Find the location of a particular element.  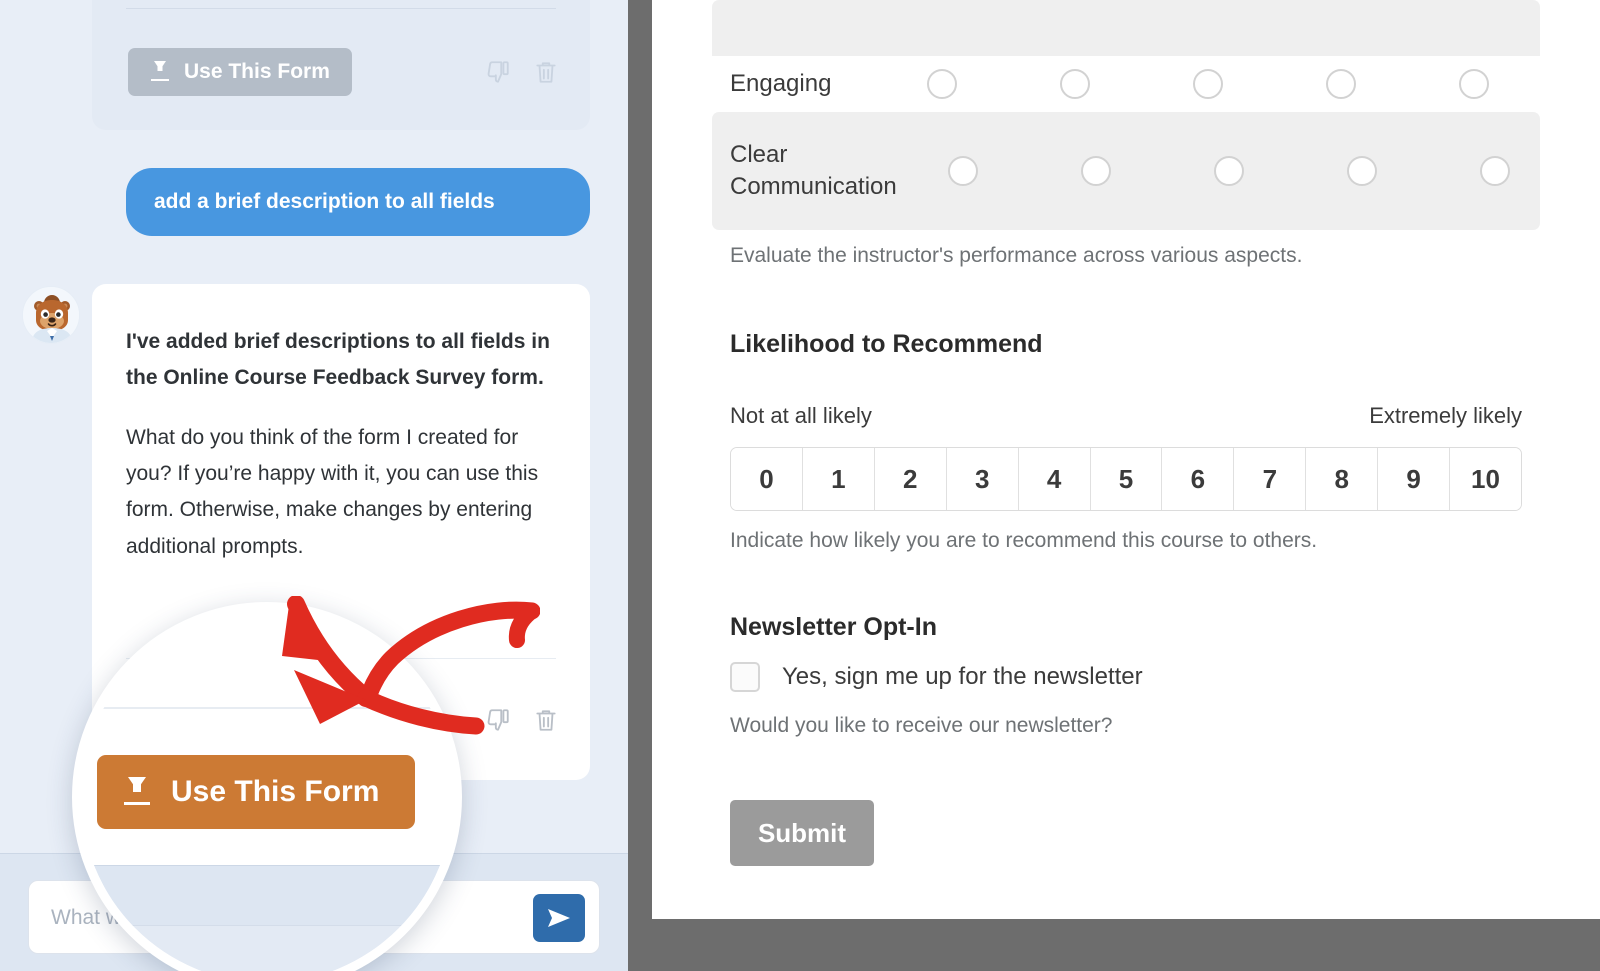

magnifier-viewport: pts. Use This Form is located at coordinates (267, 791).